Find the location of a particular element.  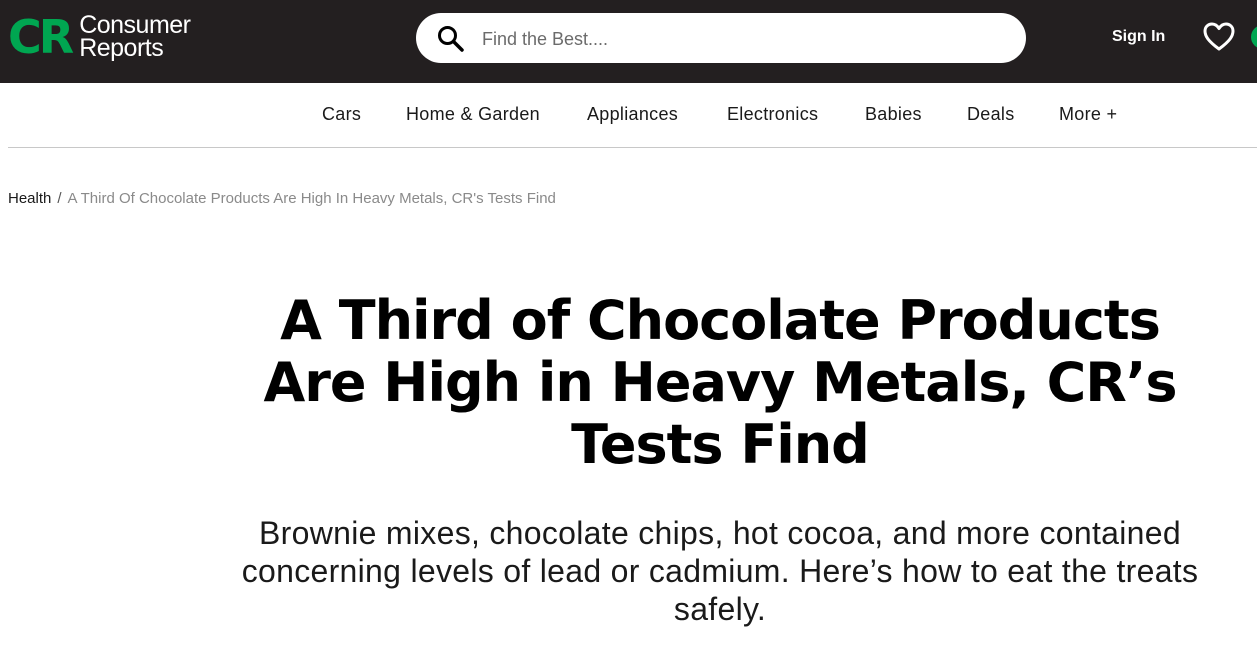

logo-line-2: Reports is located at coordinates (121, 48).